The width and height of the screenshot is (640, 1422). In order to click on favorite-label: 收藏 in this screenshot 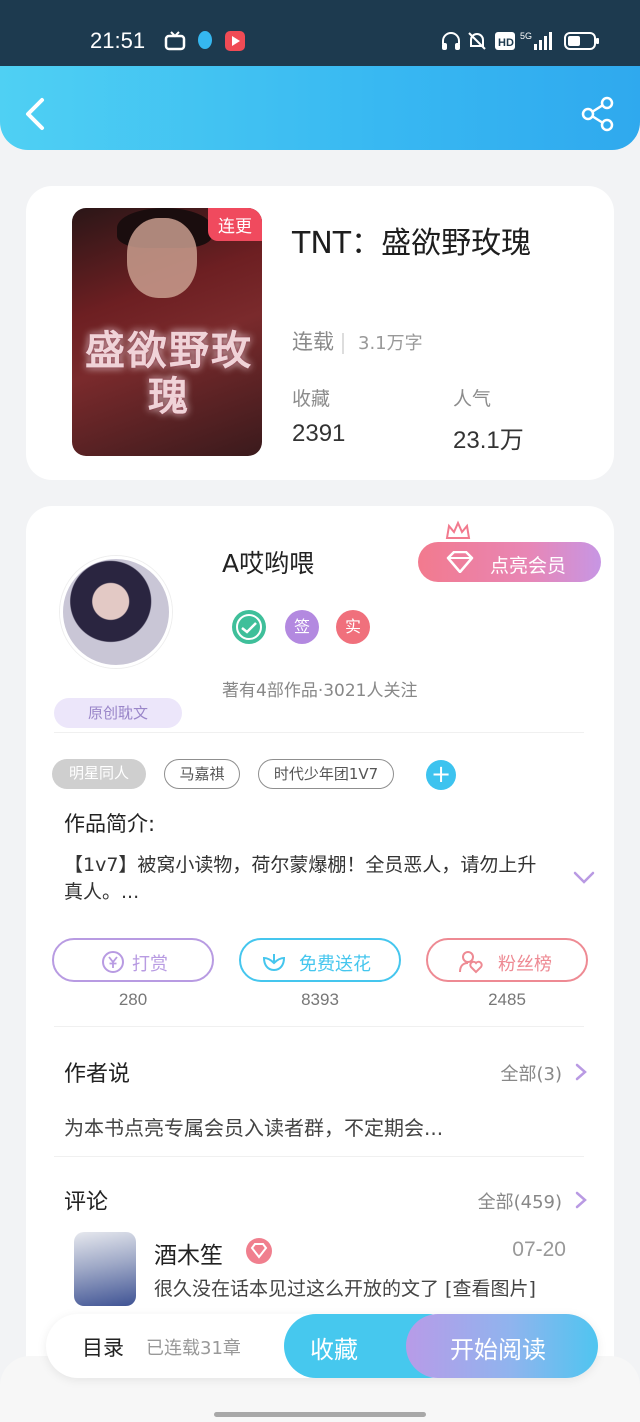, I will do `click(334, 1350)`.